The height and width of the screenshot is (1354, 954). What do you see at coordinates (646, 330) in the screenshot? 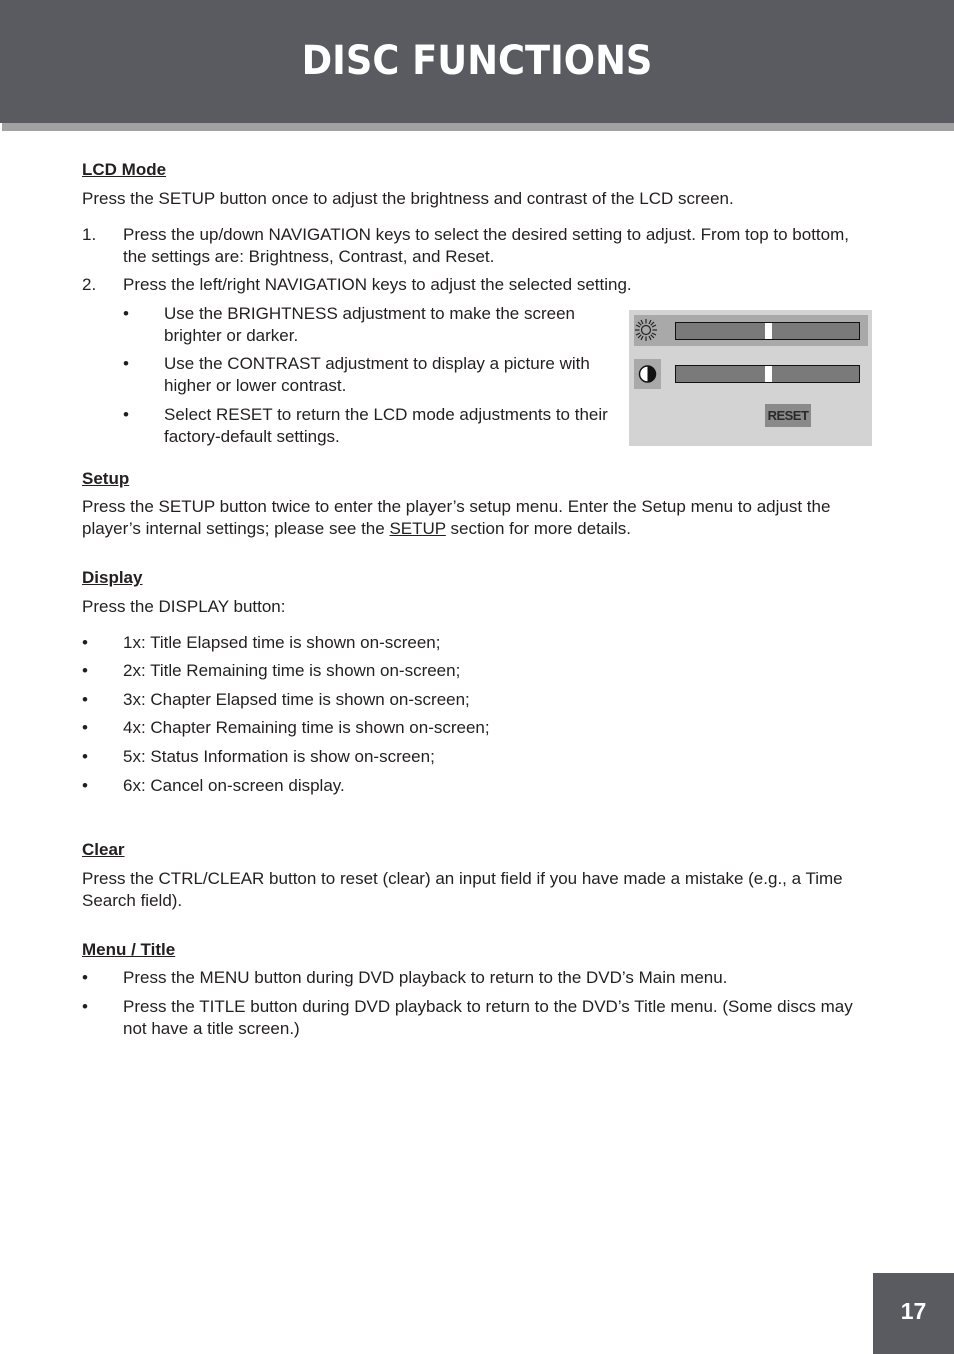
I see `sun-icon` at bounding box center [646, 330].